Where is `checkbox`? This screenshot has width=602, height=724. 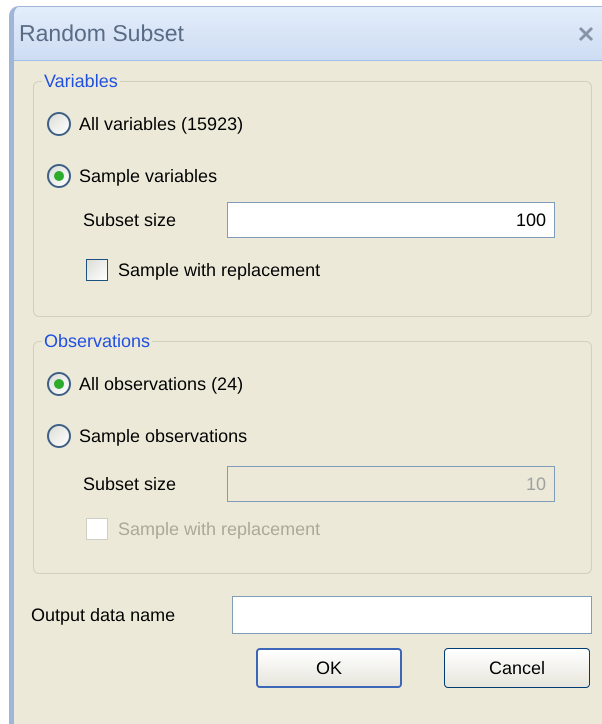
checkbox is located at coordinates (97, 270).